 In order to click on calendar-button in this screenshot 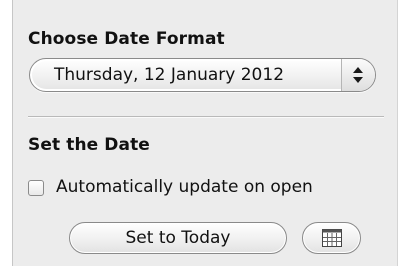, I will do `click(331, 238)`.